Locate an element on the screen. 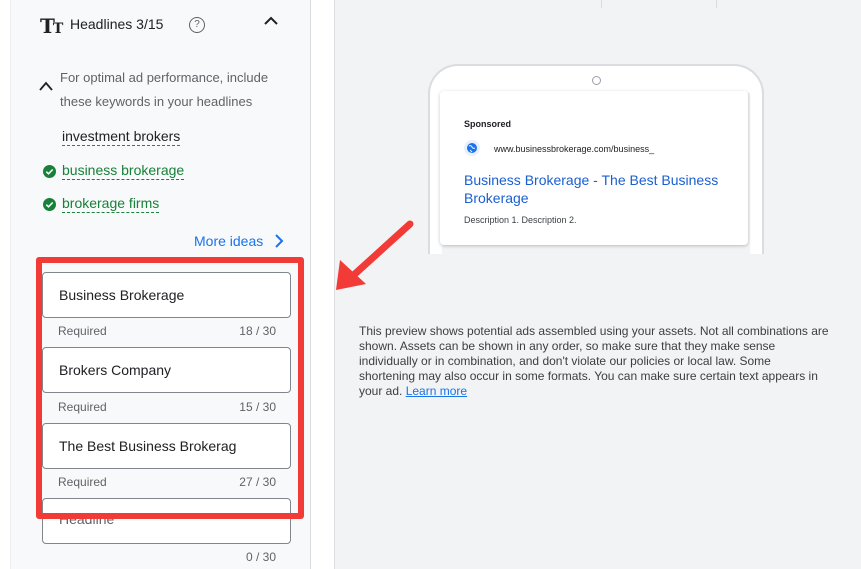  headlines-title: Headlines 3/15 is located at coordinates (117, 24).